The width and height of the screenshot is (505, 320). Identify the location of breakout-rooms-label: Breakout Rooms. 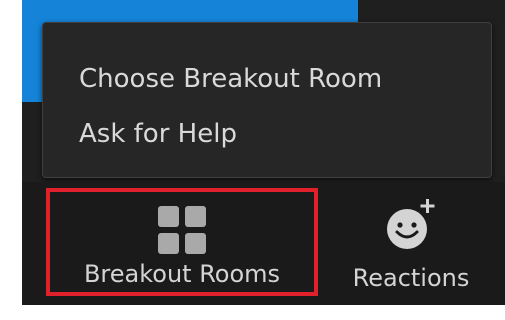
(182, 274).